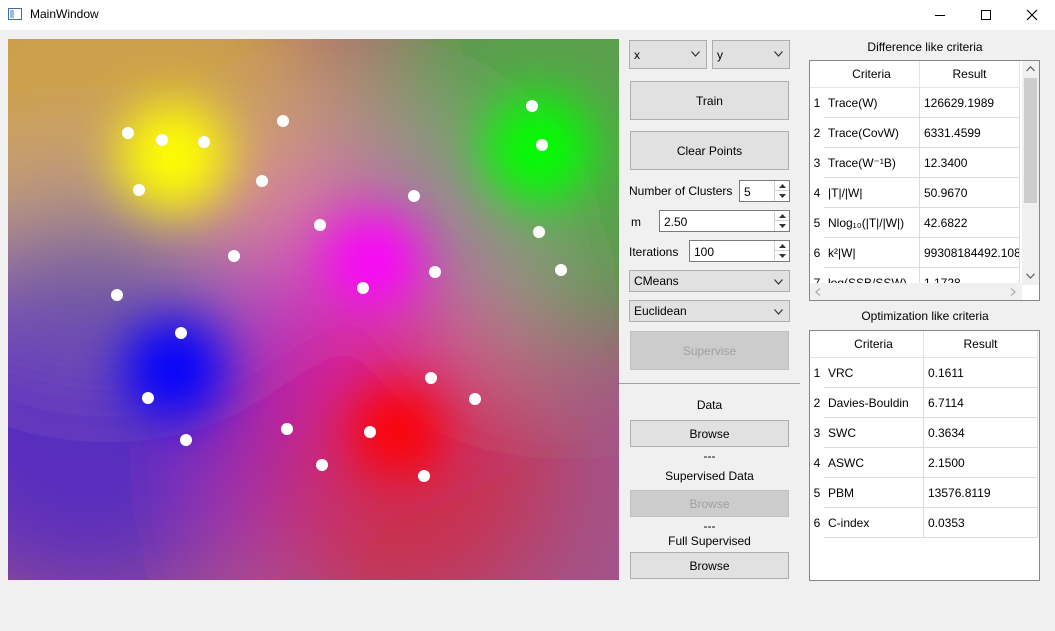 Image resolution: width=1055 pixels, height=631 pixels. Describe the element at coordinates (970, 133) in the screenshot. I see `table-cell-result: 6331.4599` at that location.